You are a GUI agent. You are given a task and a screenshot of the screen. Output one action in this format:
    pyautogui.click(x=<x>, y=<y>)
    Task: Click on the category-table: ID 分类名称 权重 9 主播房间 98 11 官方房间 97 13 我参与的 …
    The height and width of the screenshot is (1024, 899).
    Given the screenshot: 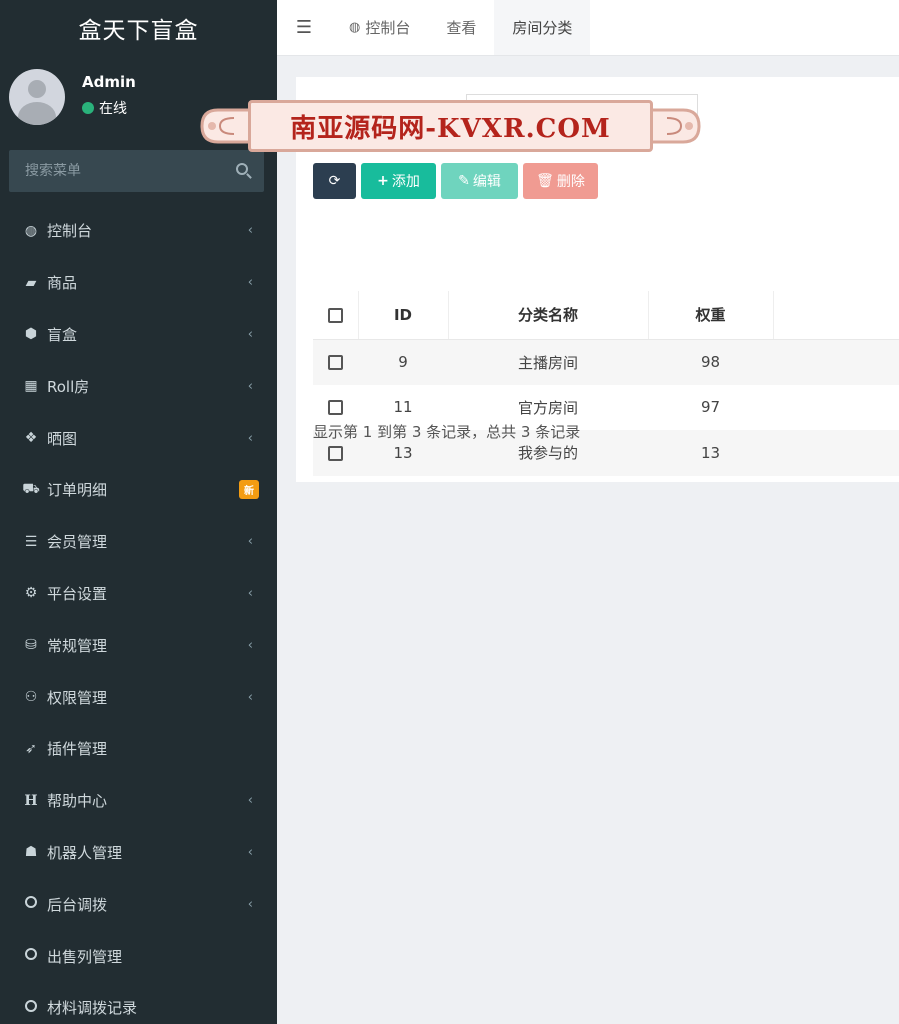 What is the action you would take?
    pyautogui.click(x=606, y=383)
    